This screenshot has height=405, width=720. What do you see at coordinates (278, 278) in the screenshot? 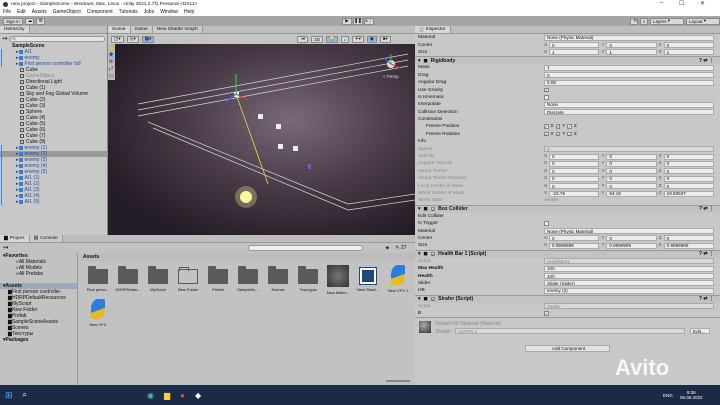
I see `asset-item: Scenes` at bounding box center [278, 278].